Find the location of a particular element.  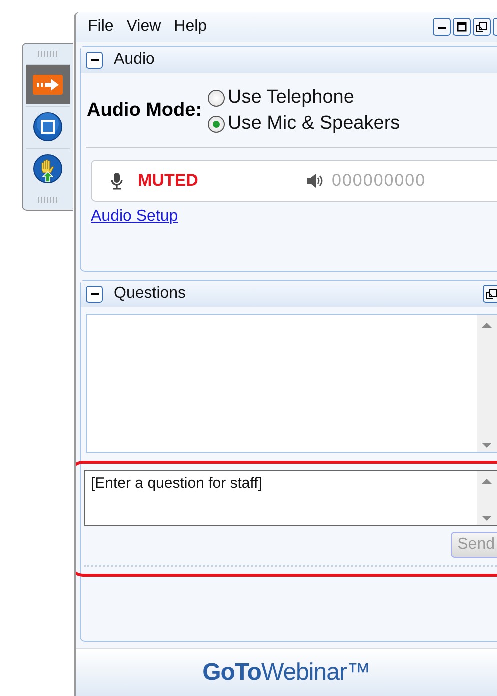

stop-icon is located at coordinates (48, 127).